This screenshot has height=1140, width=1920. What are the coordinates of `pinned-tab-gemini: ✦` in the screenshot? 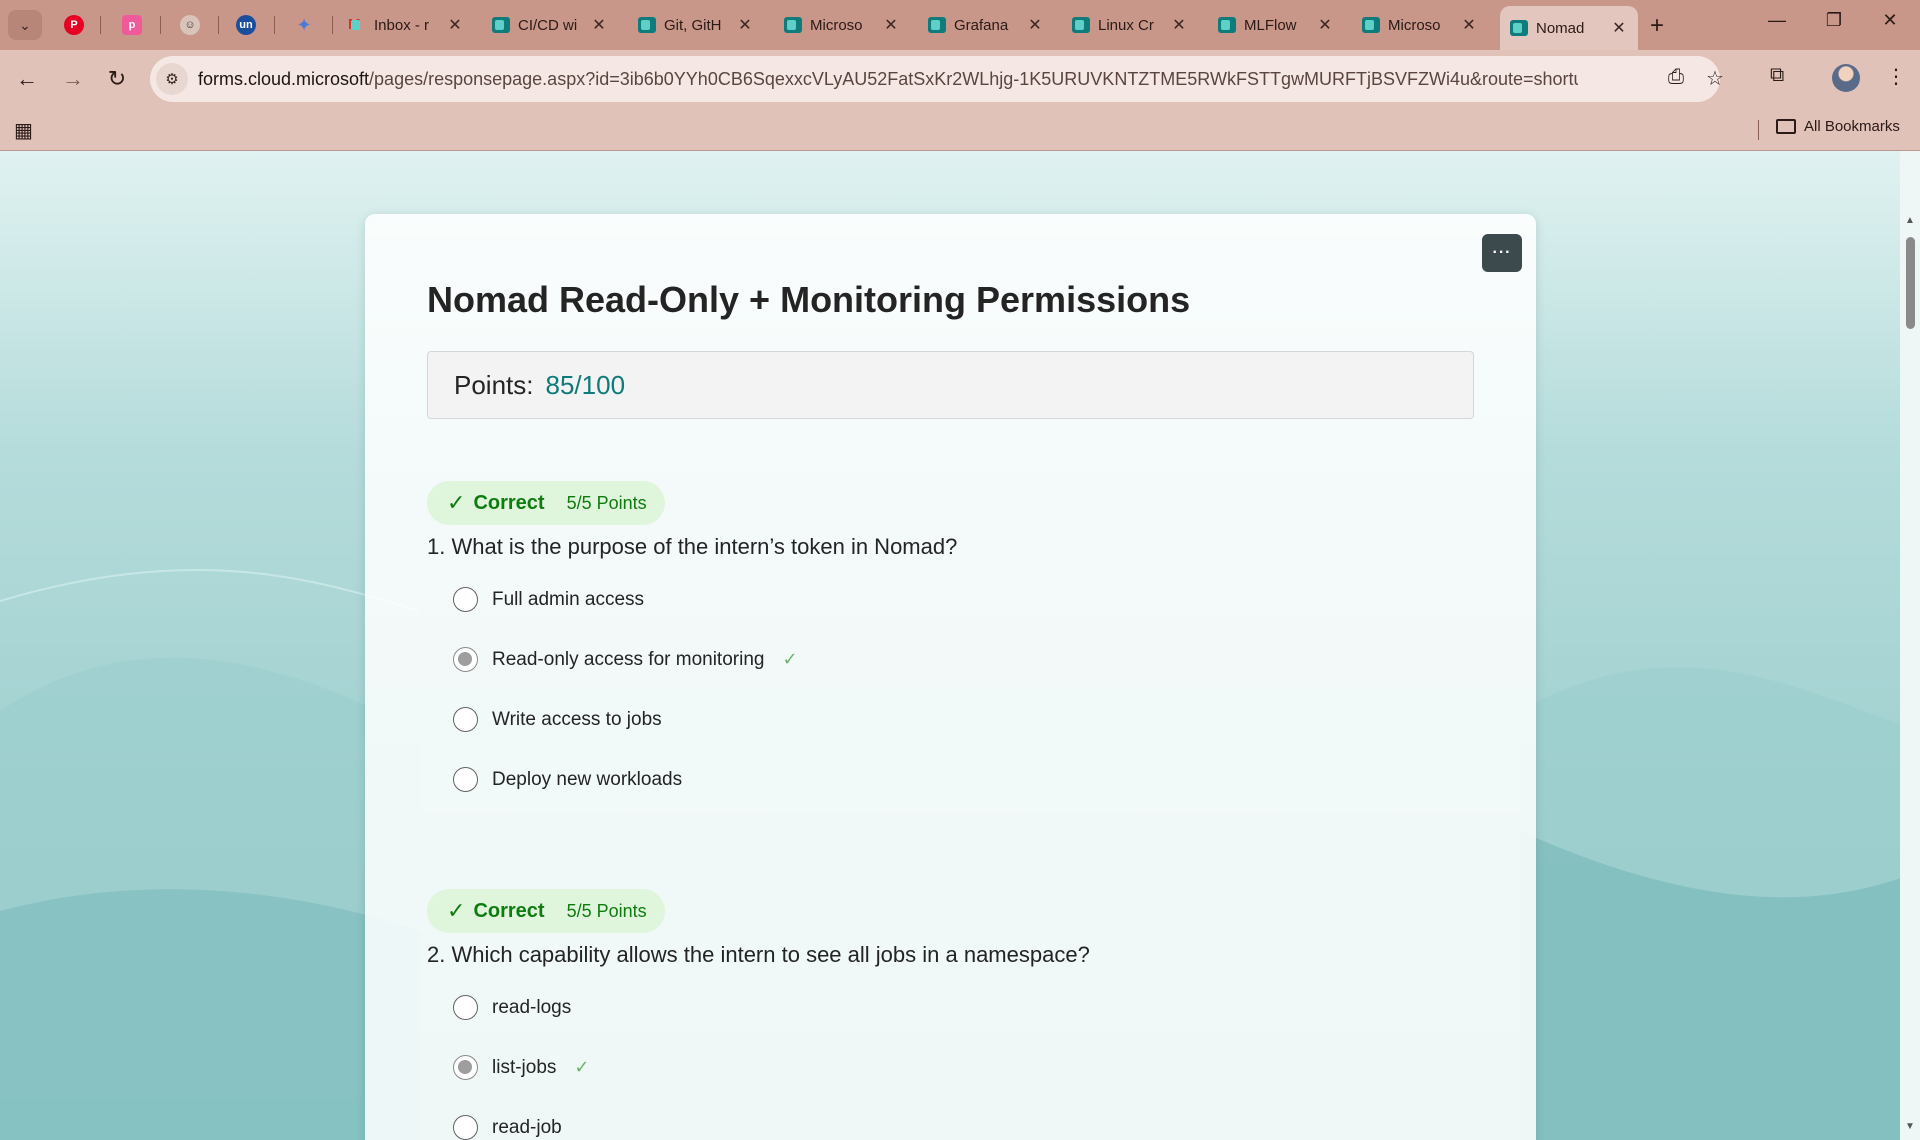 It's located at (304, 25).